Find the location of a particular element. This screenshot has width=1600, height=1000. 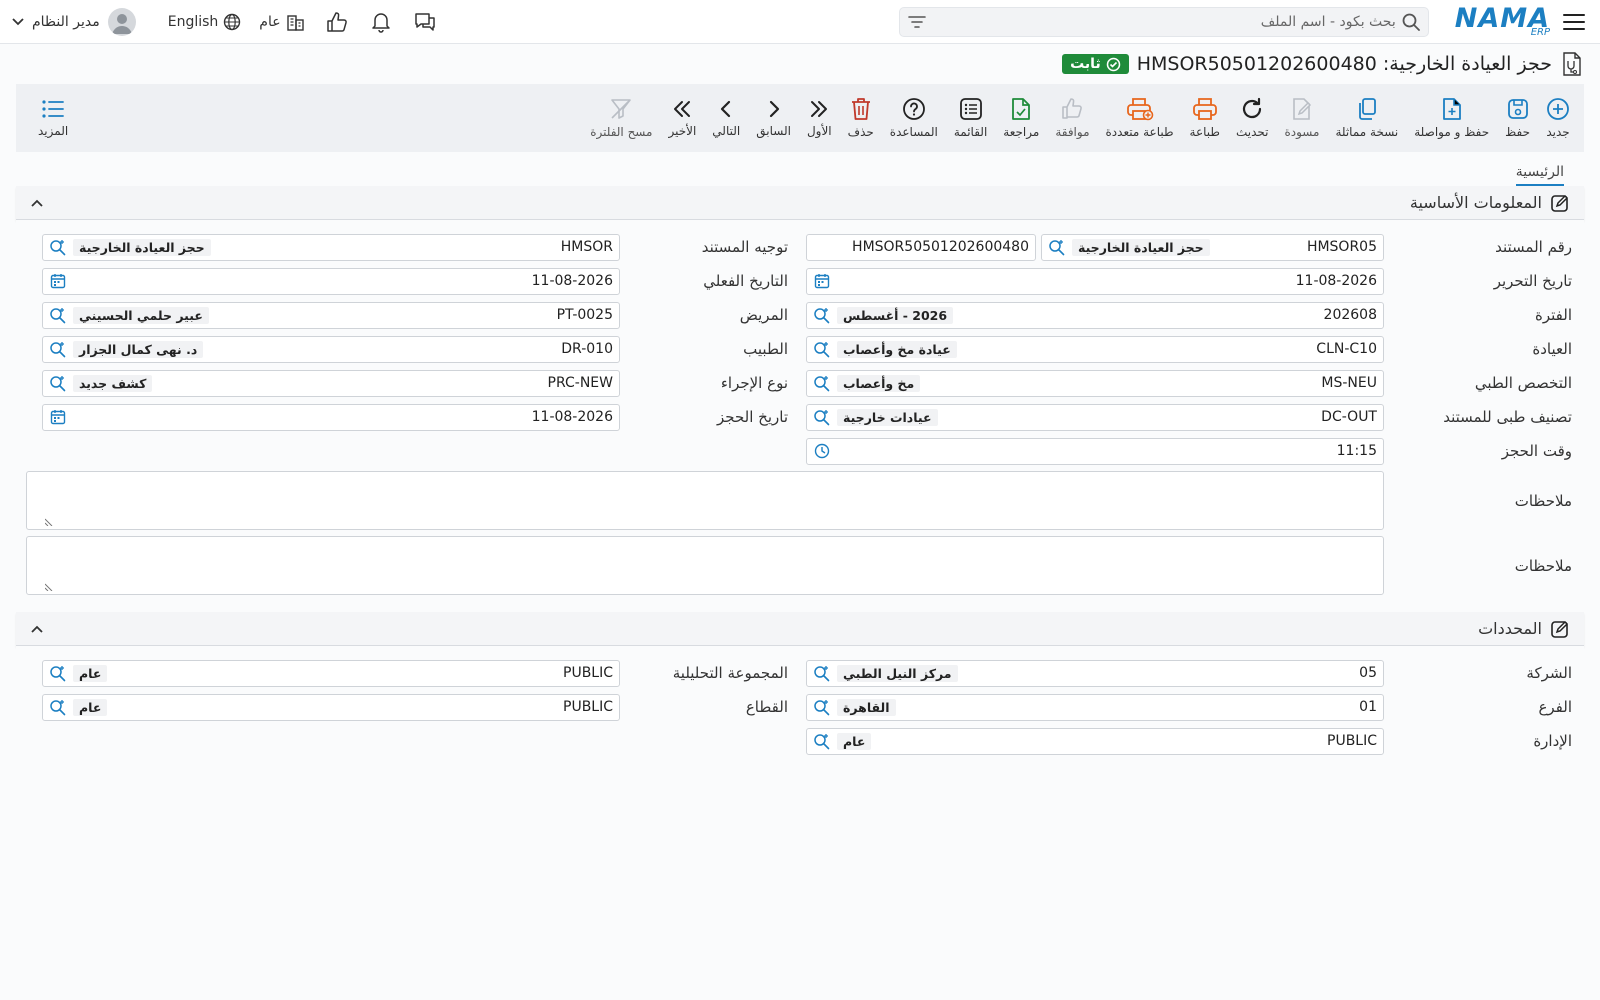

department-field: PUBLIC عام is located at coordinates (1095, 741).